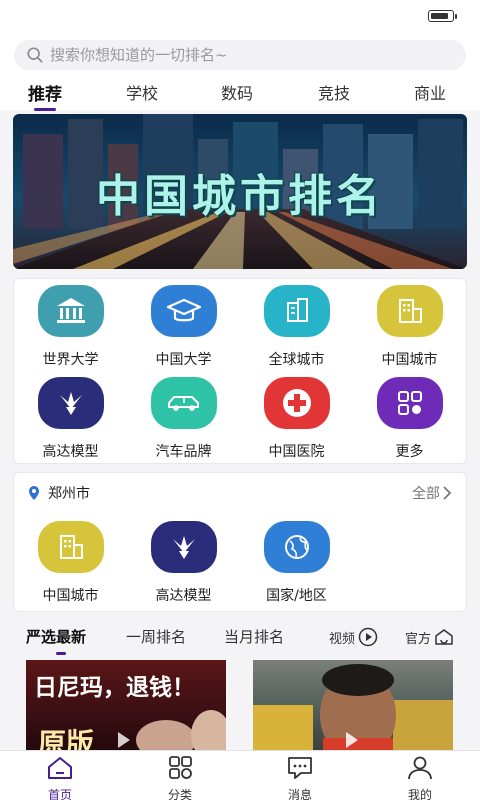 The image size is (480, 800). I want to click on play-circle-icon, so click(368, 637).